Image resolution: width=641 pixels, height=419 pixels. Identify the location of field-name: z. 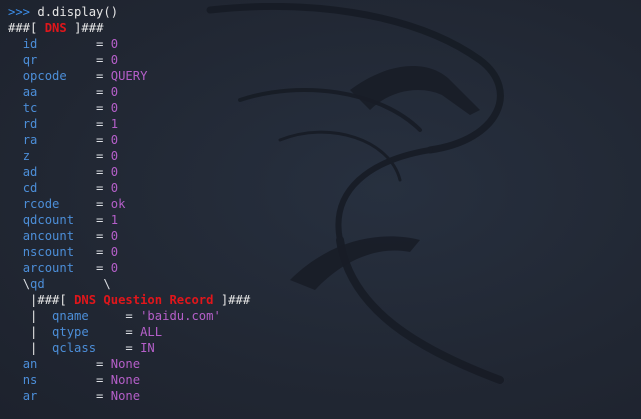
(26, 156).